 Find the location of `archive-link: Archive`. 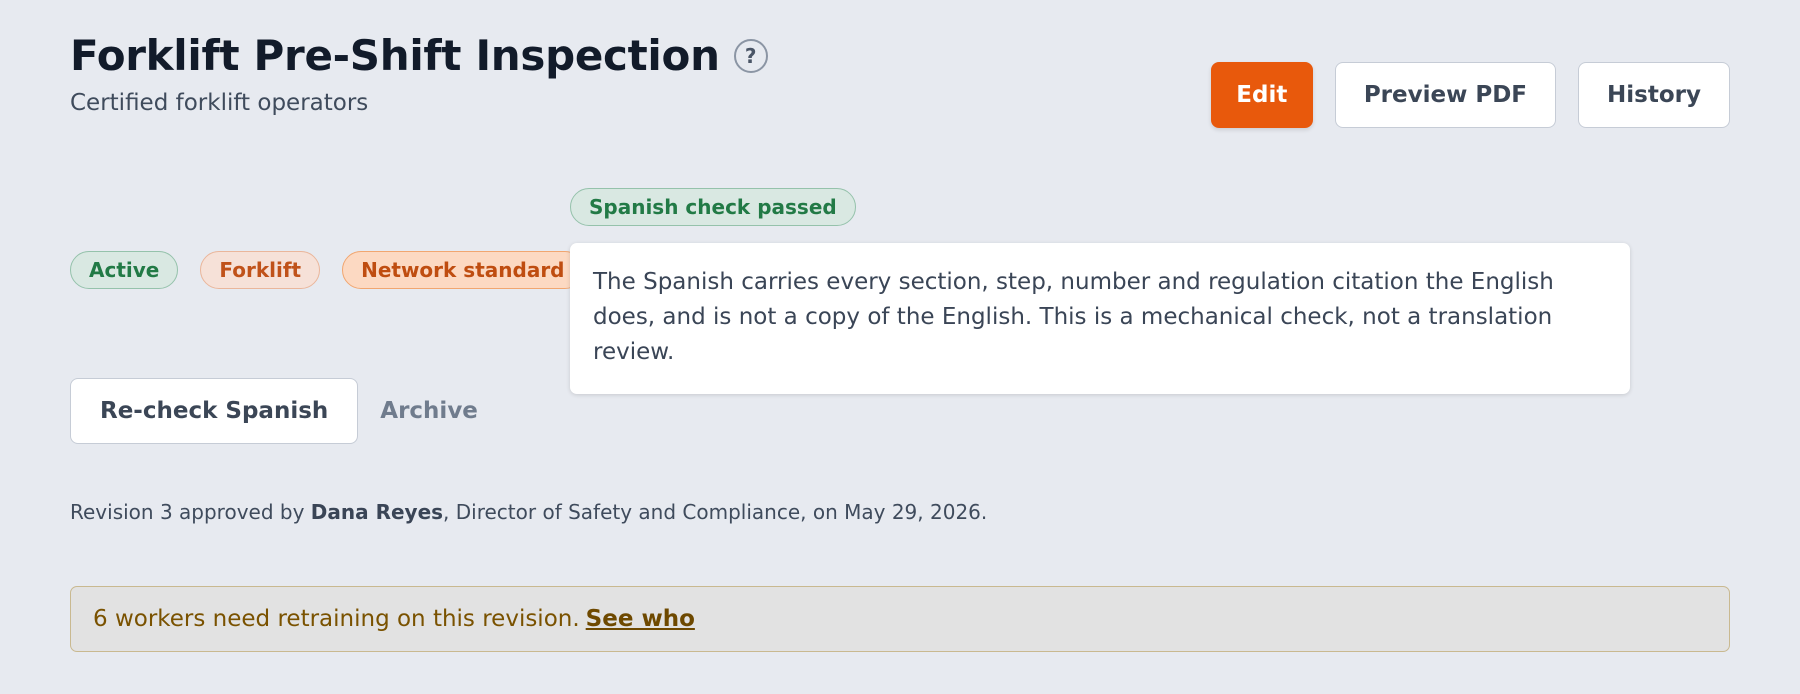

archive-link: Archive is located at coordinates (429, 411).